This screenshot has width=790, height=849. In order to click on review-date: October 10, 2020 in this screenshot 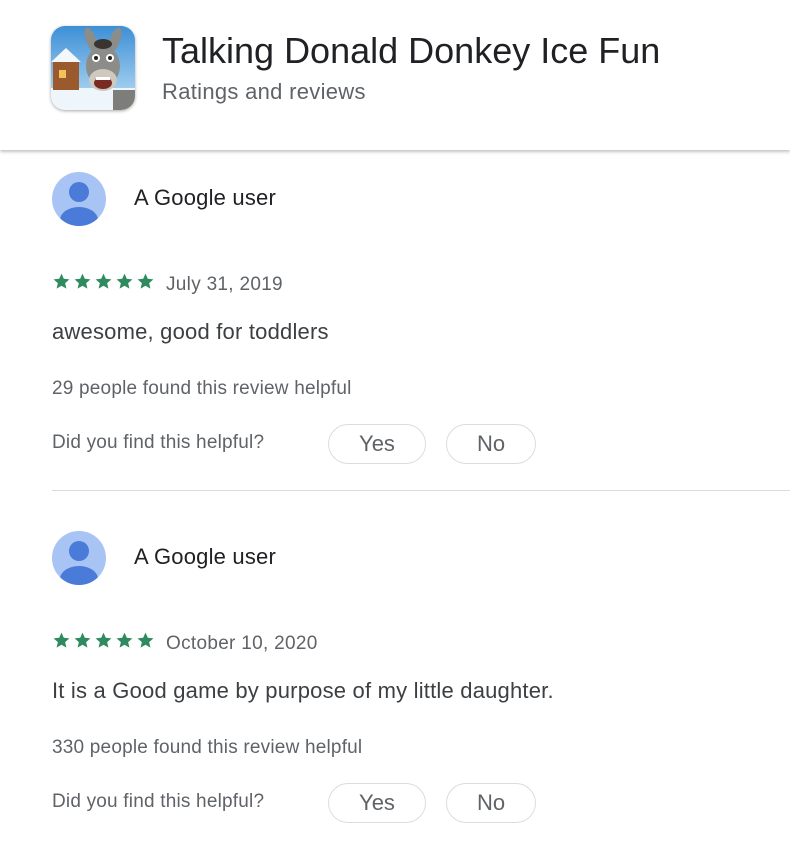, I will do `click(242, 643)`.